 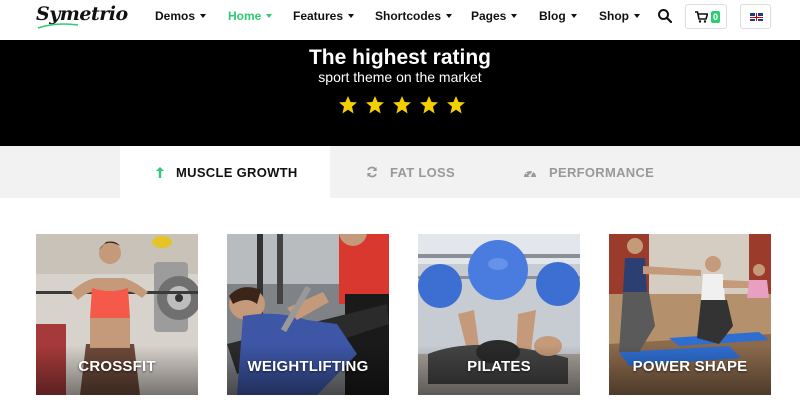 I want to click on card-title: POWER SHAPE, so click(x=690, y=366).